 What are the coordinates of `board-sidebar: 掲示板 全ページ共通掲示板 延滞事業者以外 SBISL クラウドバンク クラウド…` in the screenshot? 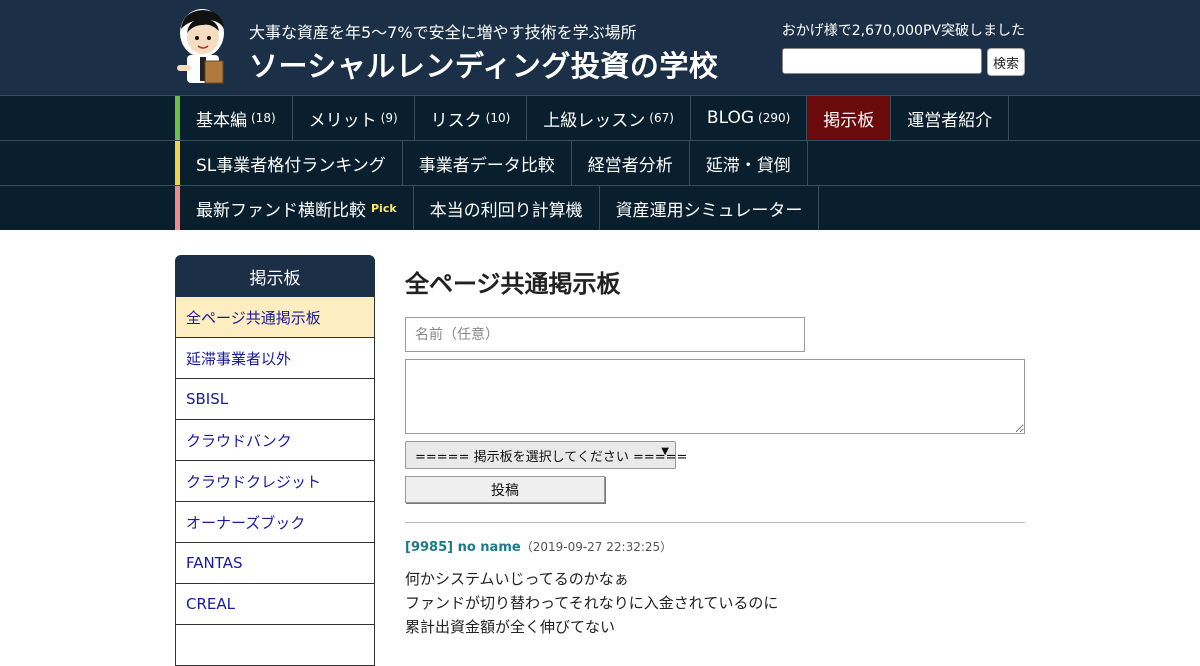 It's located at (275, 460).